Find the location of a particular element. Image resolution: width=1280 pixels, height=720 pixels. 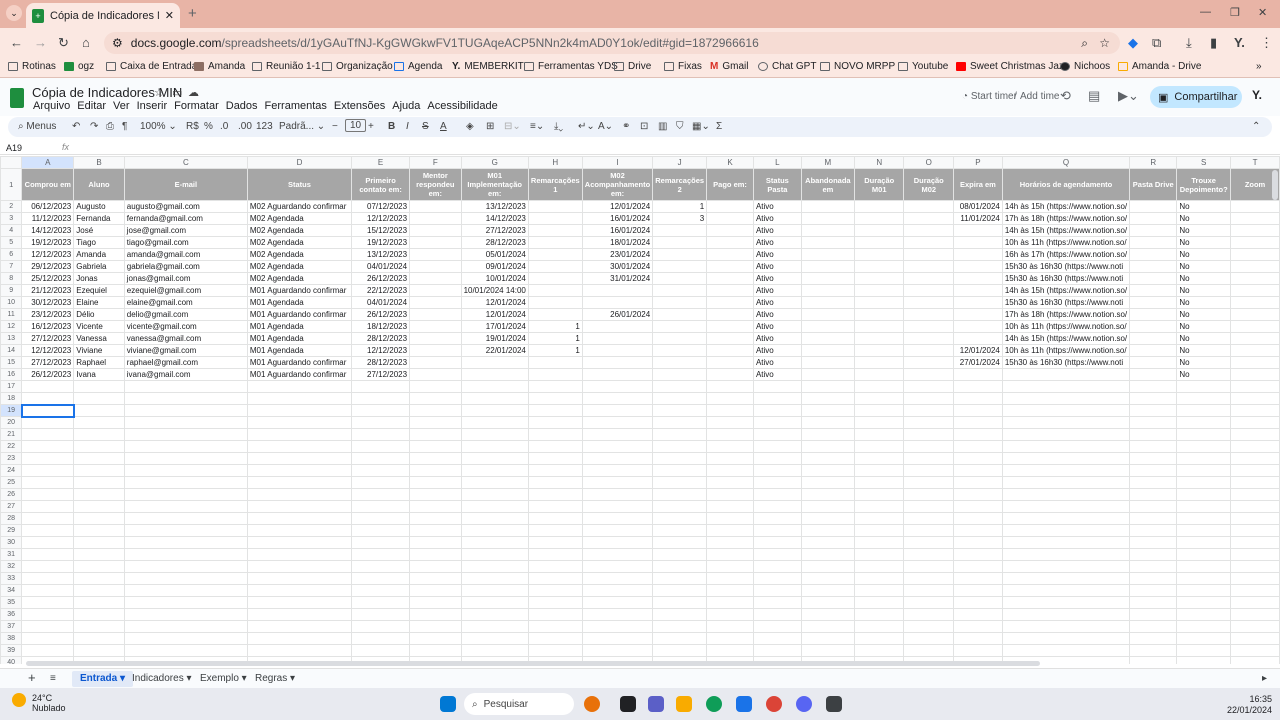

grid-cell: M01 Aguardando confirmar is located at coordinates (299, 374).